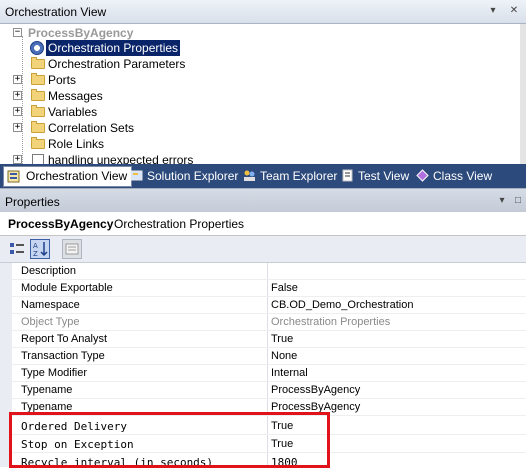 The image size is (526, 468). I want to click on tab-team-explorer: Team Explorer, so click(288, 176).